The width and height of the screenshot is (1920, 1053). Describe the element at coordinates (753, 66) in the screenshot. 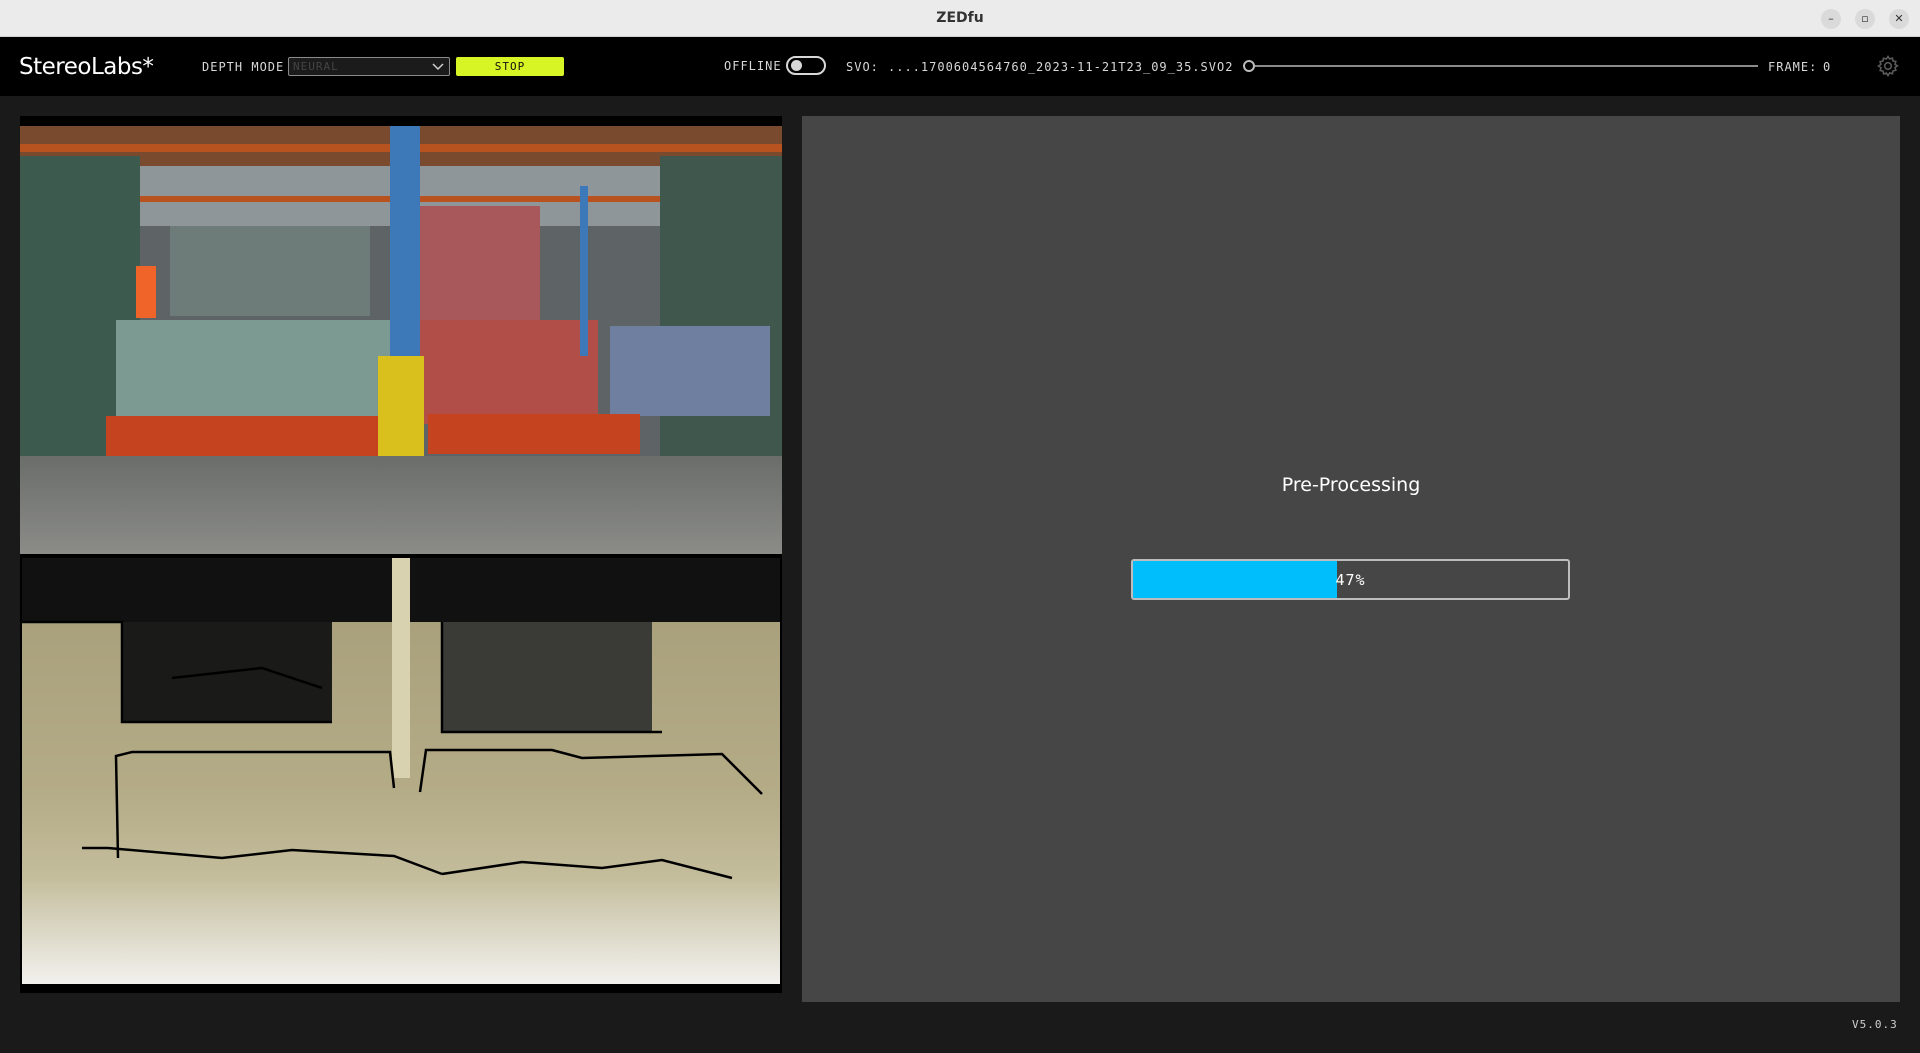

I see `offline-label: OFFLINE` at that location.